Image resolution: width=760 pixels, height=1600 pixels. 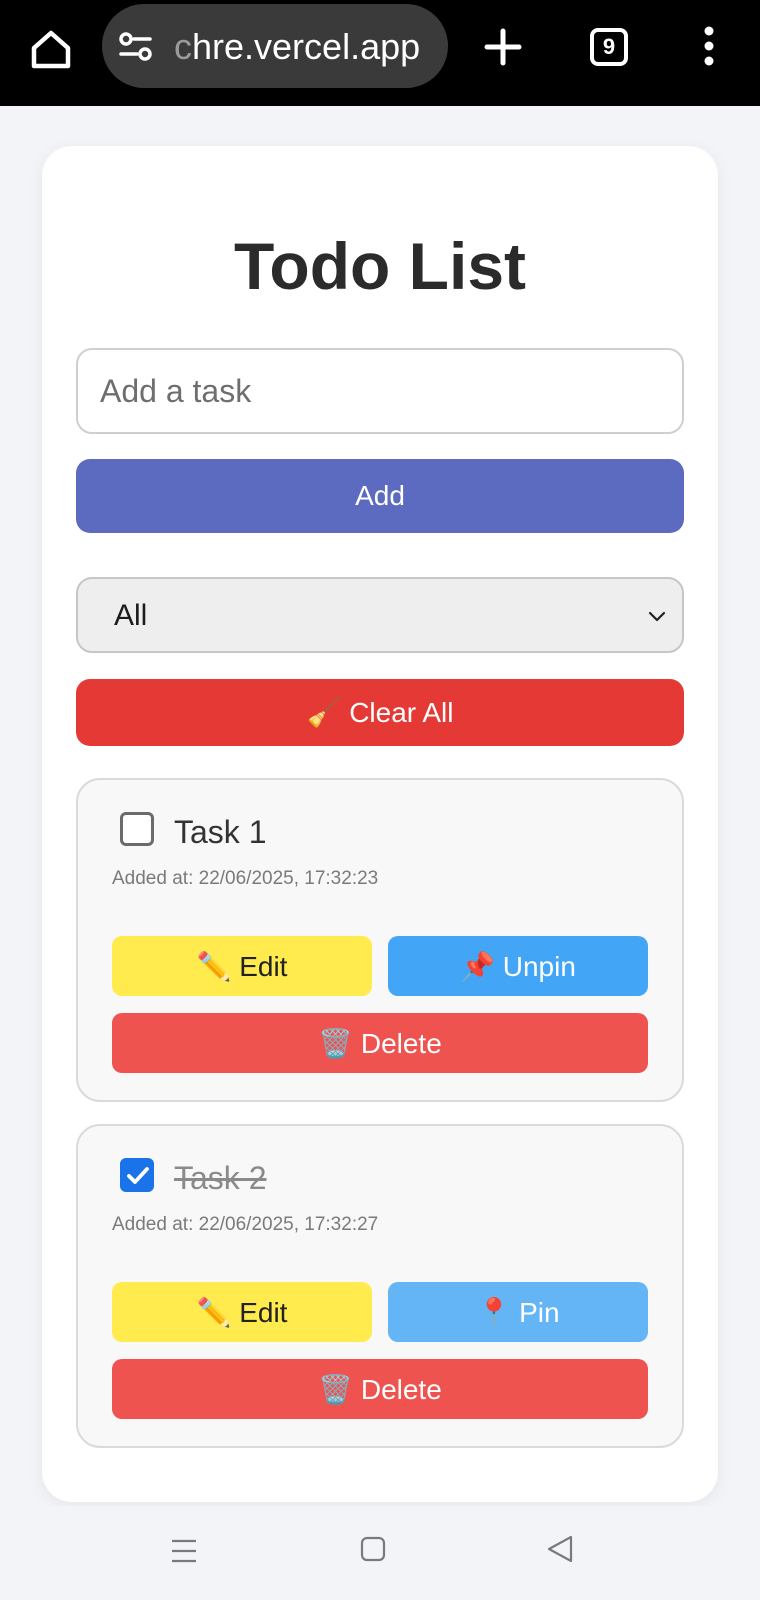 What do you see at coordinates (131, 615) in the screenshot?
I see `filter-selected-value: All` at bounding box center [131, 615].